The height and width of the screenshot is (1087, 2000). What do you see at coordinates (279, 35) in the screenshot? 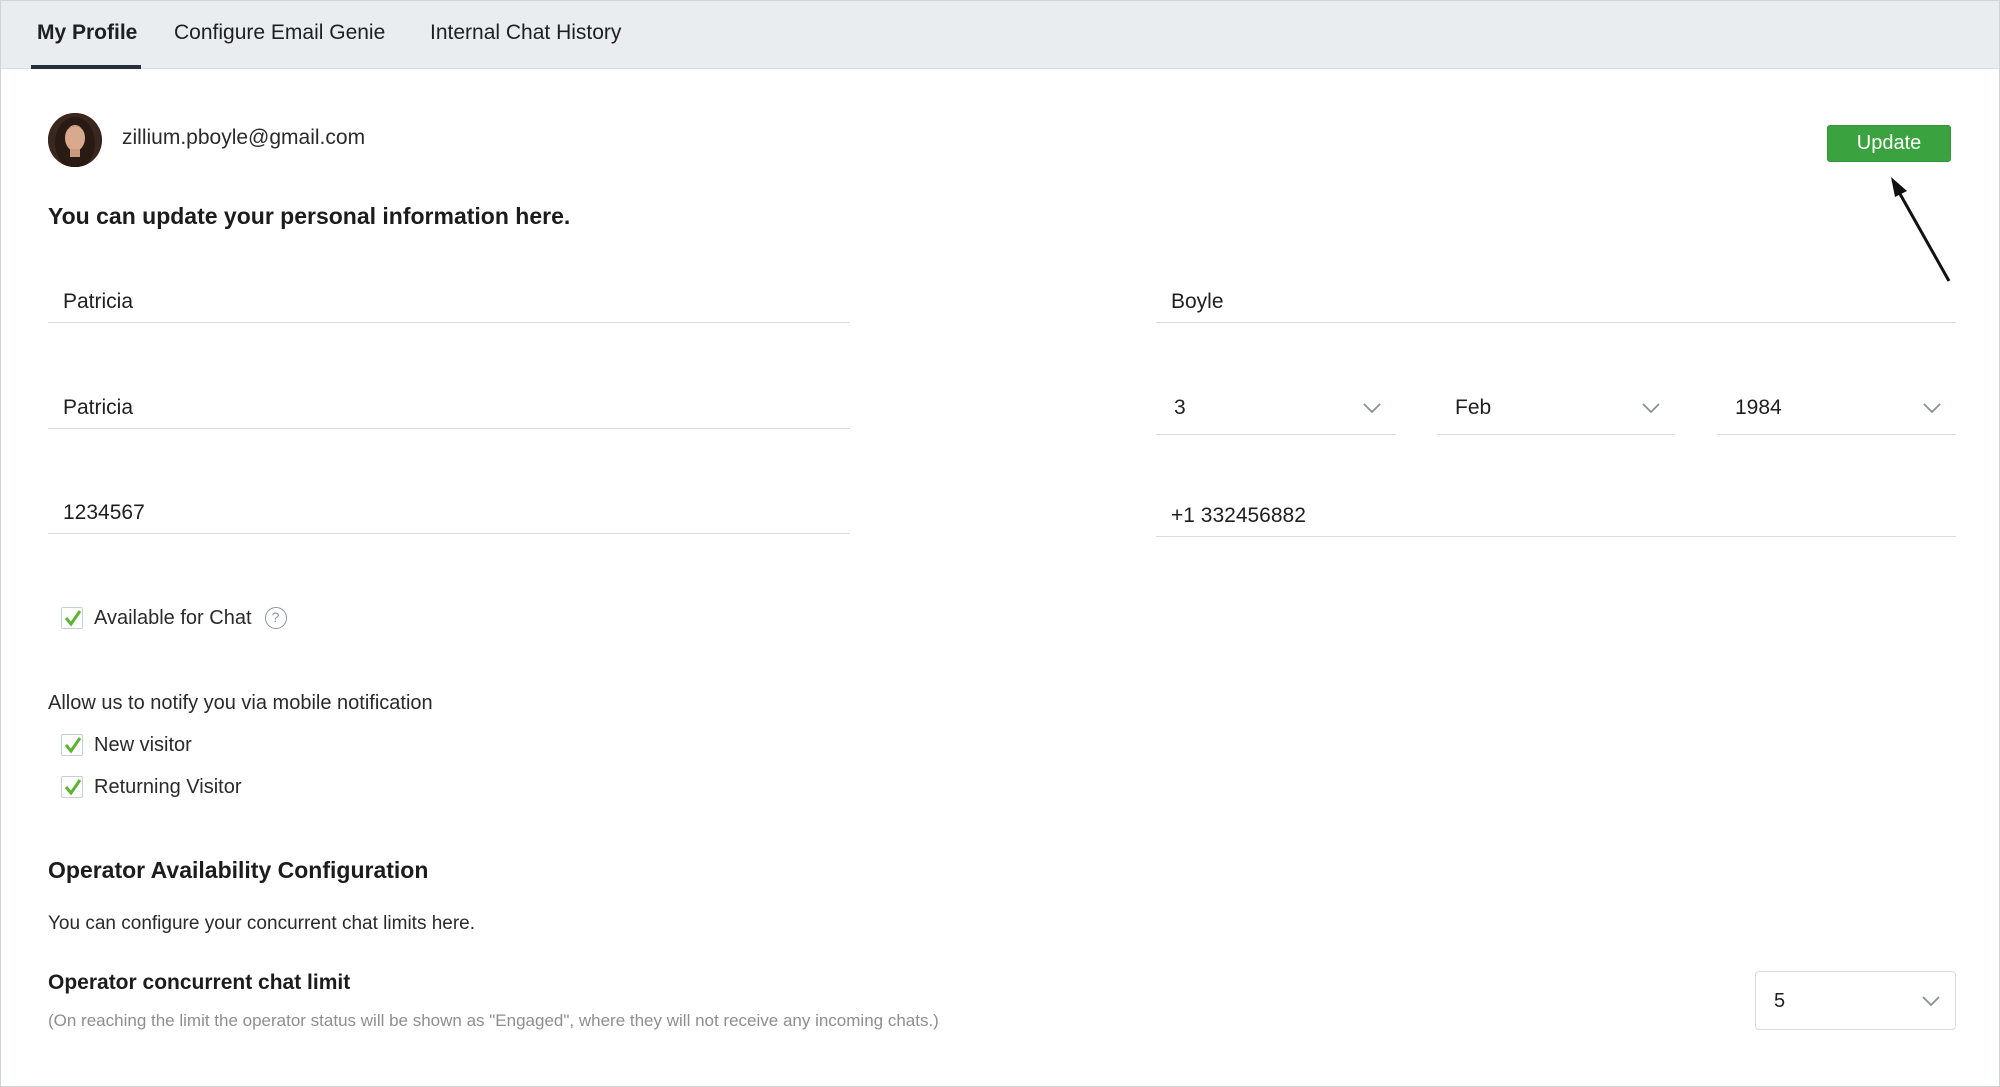
I see `tab-configure-email-genie: Configure Email Genie` at bounding box center [279, 35].